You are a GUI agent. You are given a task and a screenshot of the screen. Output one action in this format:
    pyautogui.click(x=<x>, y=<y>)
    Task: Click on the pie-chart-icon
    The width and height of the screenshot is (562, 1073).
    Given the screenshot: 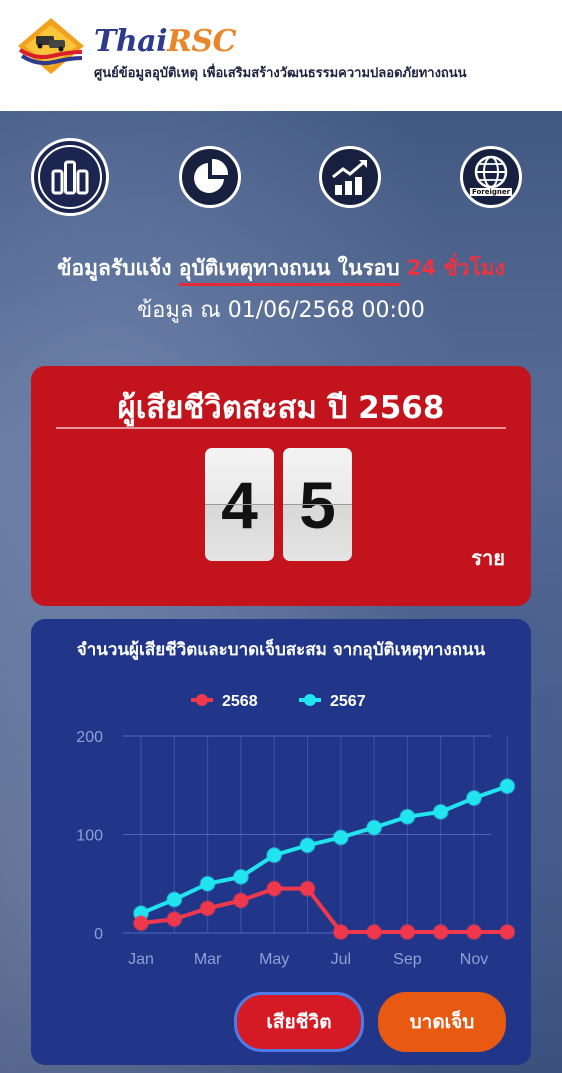 What is the action you would take?
    pyautogui.click(x=211, y=175)
    